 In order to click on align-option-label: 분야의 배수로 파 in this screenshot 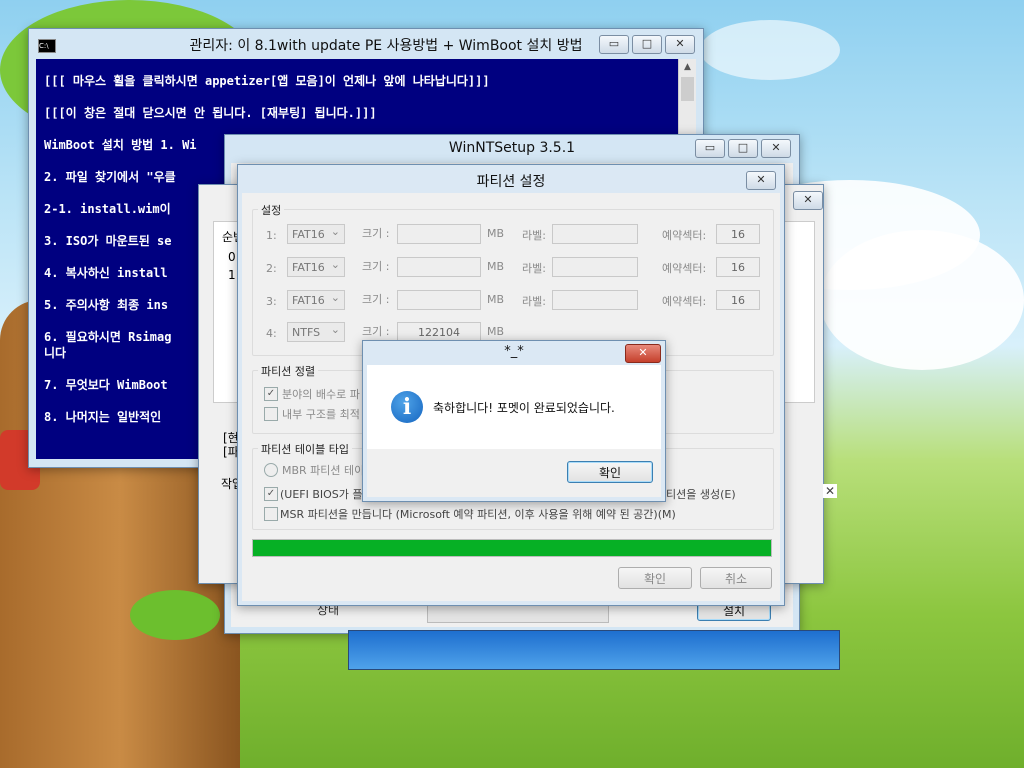, I will do `click(321, 394)`.